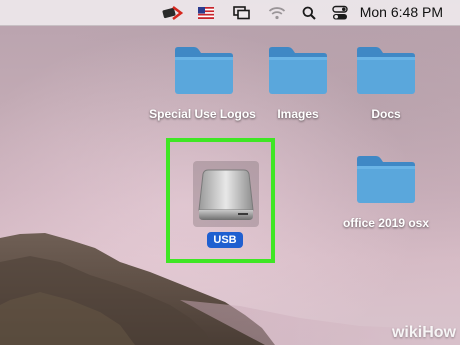 Image resolution: width=460 pixels, height=345 pixels. I want to click on desktop-item-label: office 2019 osx, so click(386, 223).